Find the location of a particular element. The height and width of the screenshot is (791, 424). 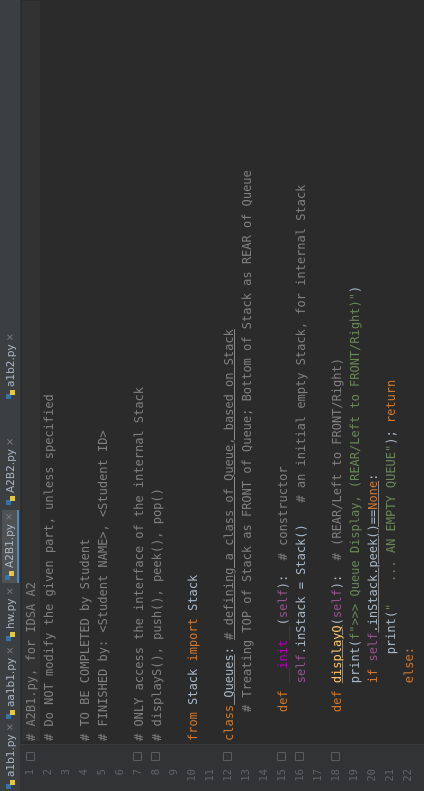

code-line-8: # displayS(), push(), peek(), pop() is located at coordinates (157, 614).